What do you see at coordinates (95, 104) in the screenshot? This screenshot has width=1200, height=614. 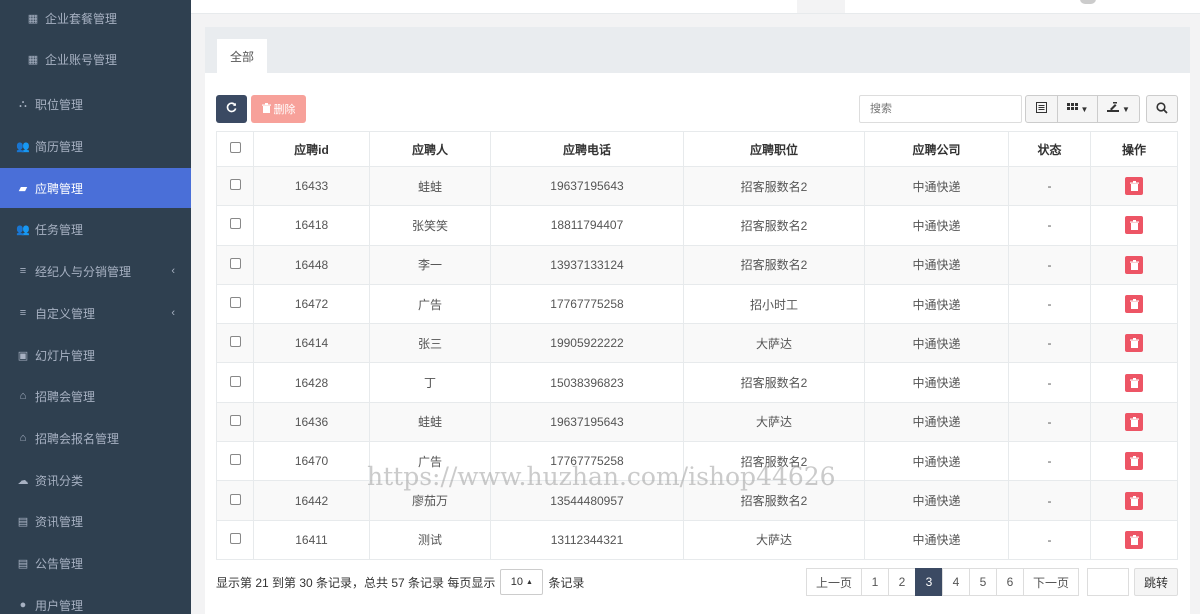 I see `sidebar-item: ⛬ 职位管理` at bounding box center [95, 104].